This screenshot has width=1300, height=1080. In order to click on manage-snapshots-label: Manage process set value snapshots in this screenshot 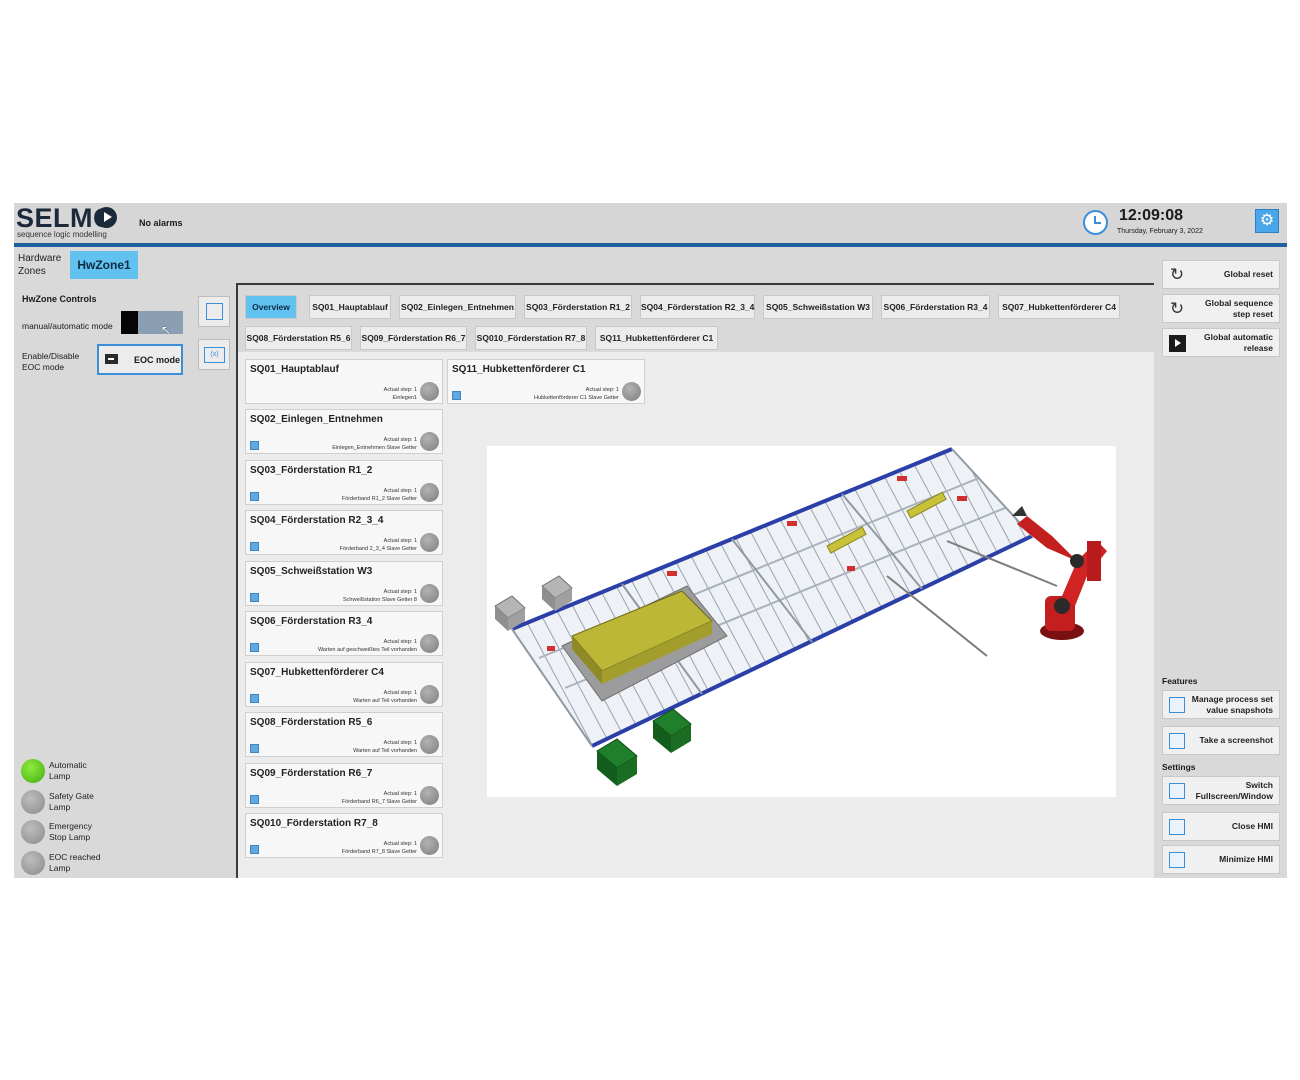, I will do `click(1232, 704)`.